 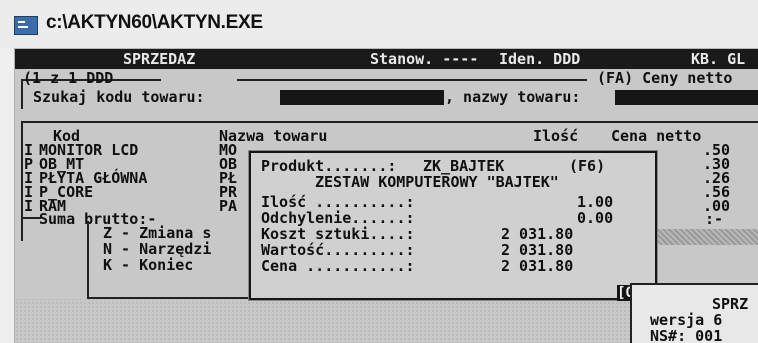 What do you see at coordinates (228, 206) in the screenshot?
I see `row-name: PA` at bounding box center [228, 206].